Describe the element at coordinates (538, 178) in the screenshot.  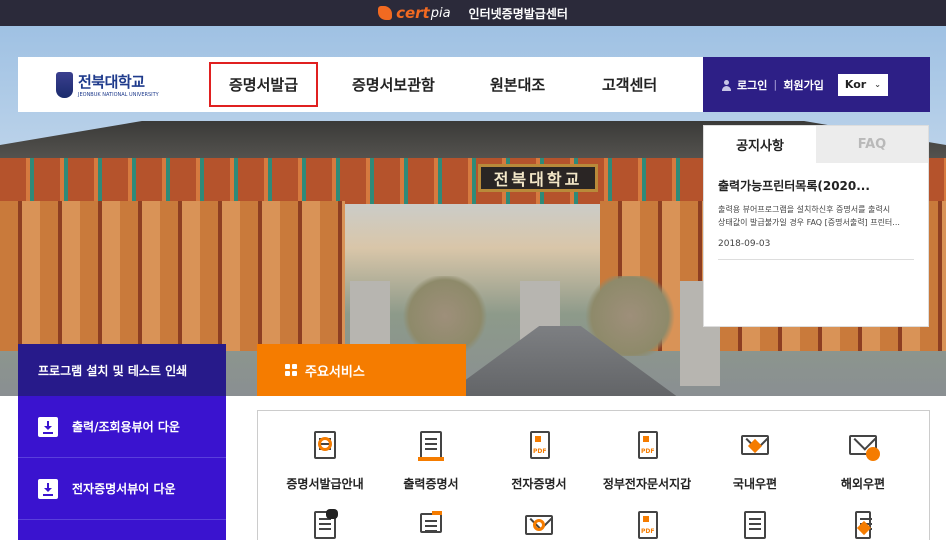
I see `gate-sign: 전북대학교` at that location.